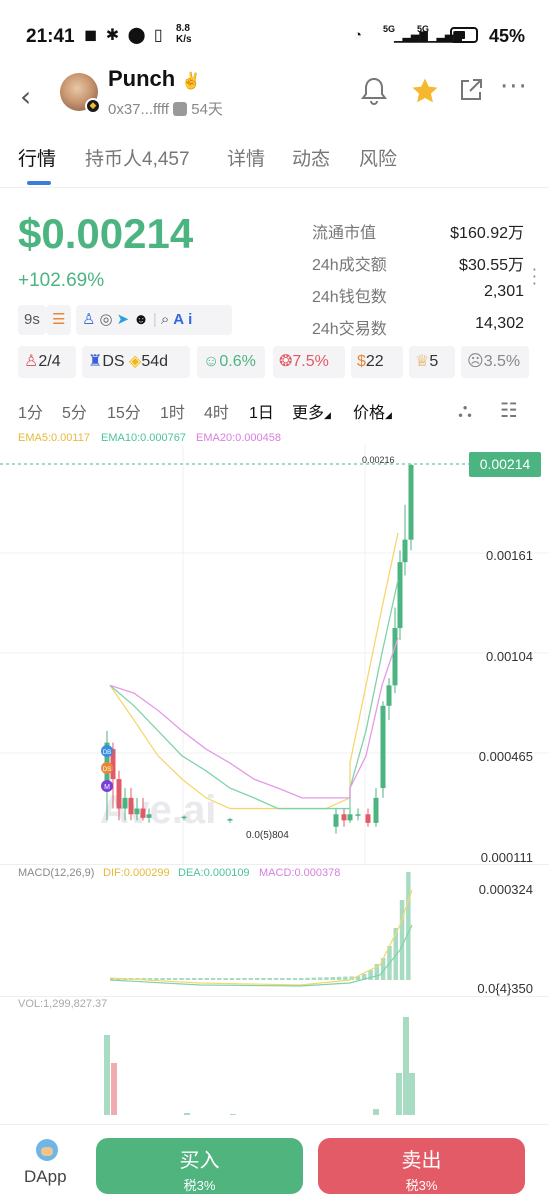 This screenshot has height=1200, width=549. What do you see at coordinates (231, 362) in the screenshot?
I see `top10-pill: ☺0.6%` at bounding box center [231, 362].